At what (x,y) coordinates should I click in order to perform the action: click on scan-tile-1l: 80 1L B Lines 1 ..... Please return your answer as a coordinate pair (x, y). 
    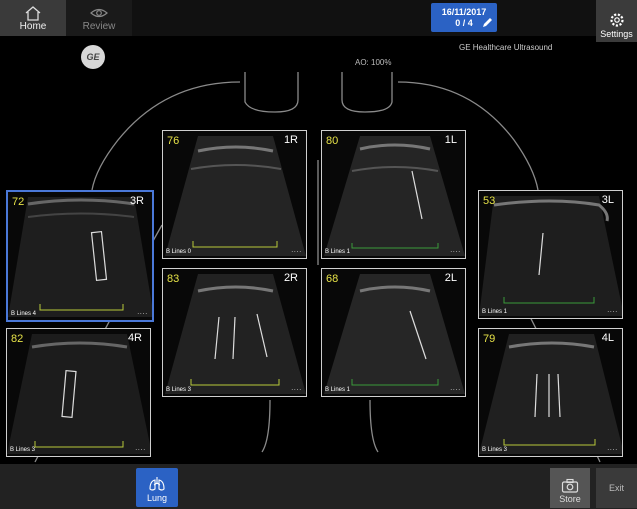
    Looking at the image, I should click on (393, 194).